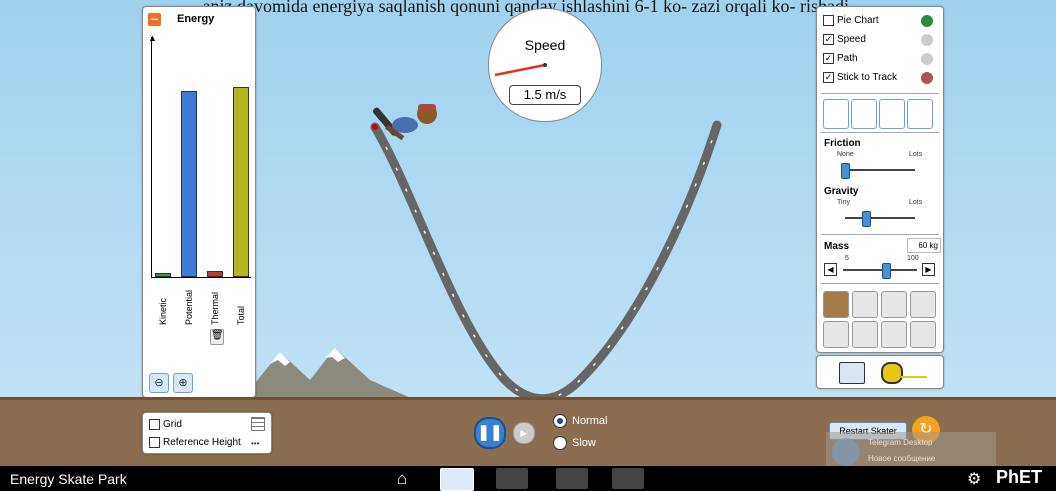 The width and height of the screenshot is (1056, 491). What do you see at coordinates (560, 443) in the screenshot?
I see `slow-radio-dot` at bounding box center [560, 443].